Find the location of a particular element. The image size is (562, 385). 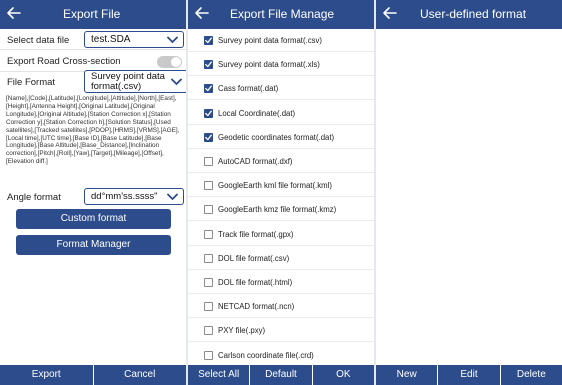

angle-format-select: dd°mm'ss.ssss" is located at coordinates (134, 196).